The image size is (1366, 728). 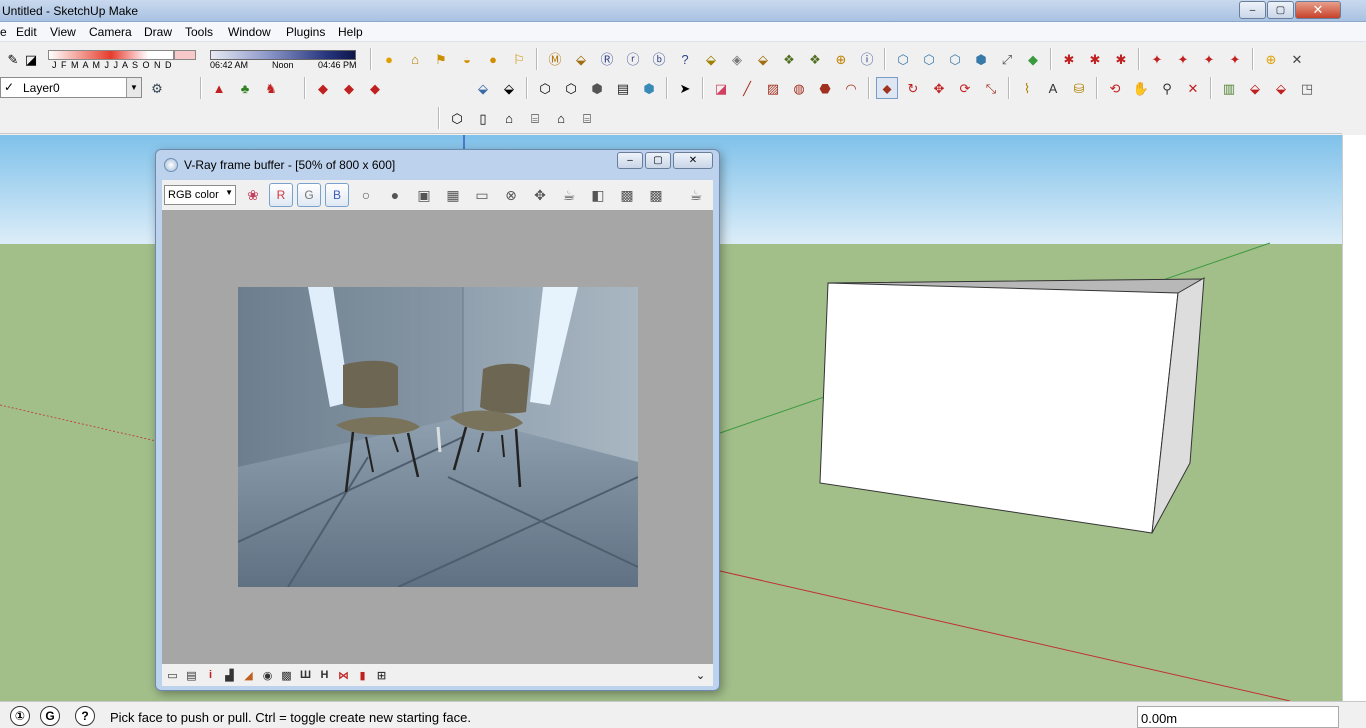 I want to click on menu-draw: Draw, so click(x=158, y=32).